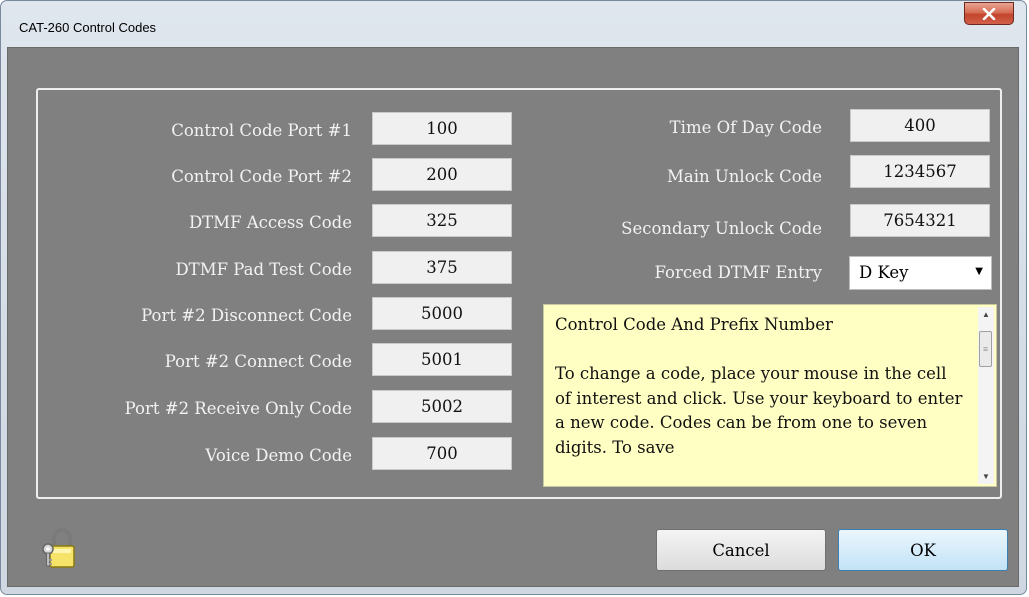  I want to click on field-control-code-port-1: 100, so click(442, 128).